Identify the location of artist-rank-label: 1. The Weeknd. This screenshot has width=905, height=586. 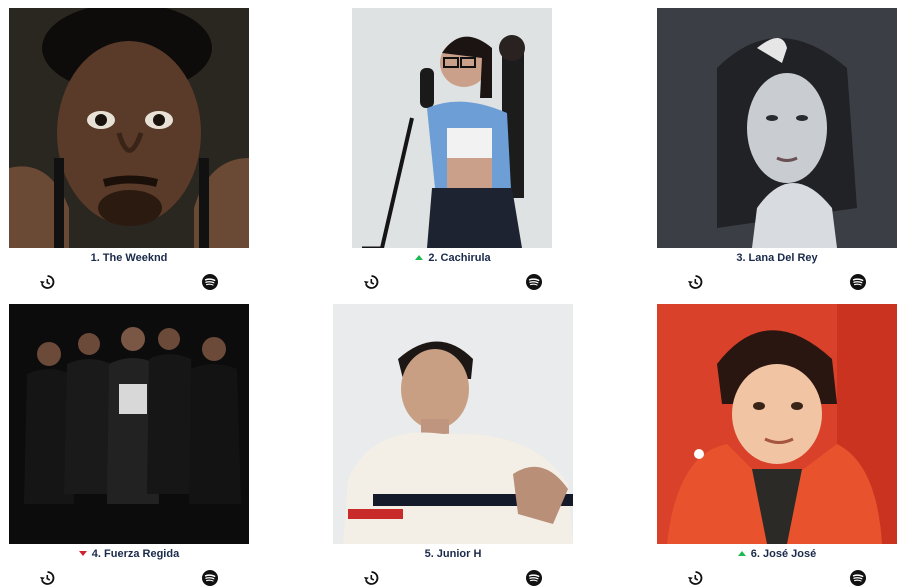
(129, 258).